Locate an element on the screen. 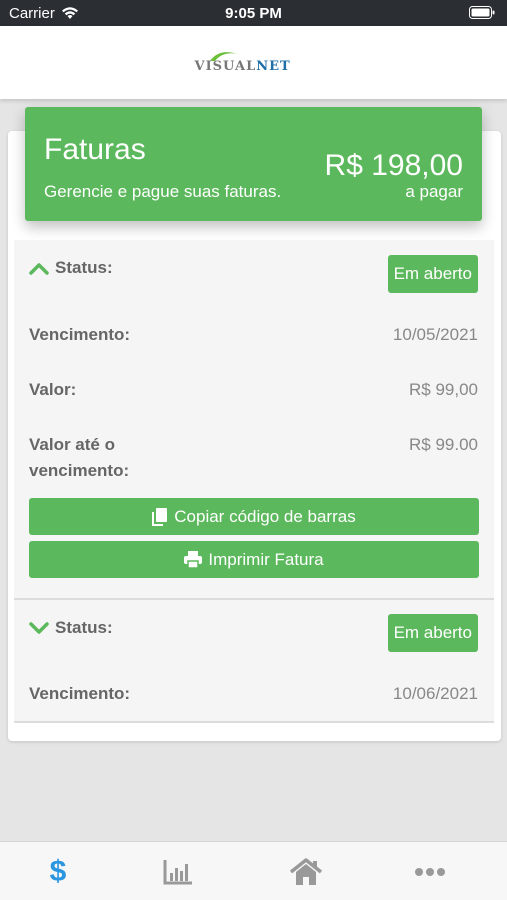 The height and width of the screenshot is (900, 507). clock: 9:05 PM is located at coordinates (253, 13).